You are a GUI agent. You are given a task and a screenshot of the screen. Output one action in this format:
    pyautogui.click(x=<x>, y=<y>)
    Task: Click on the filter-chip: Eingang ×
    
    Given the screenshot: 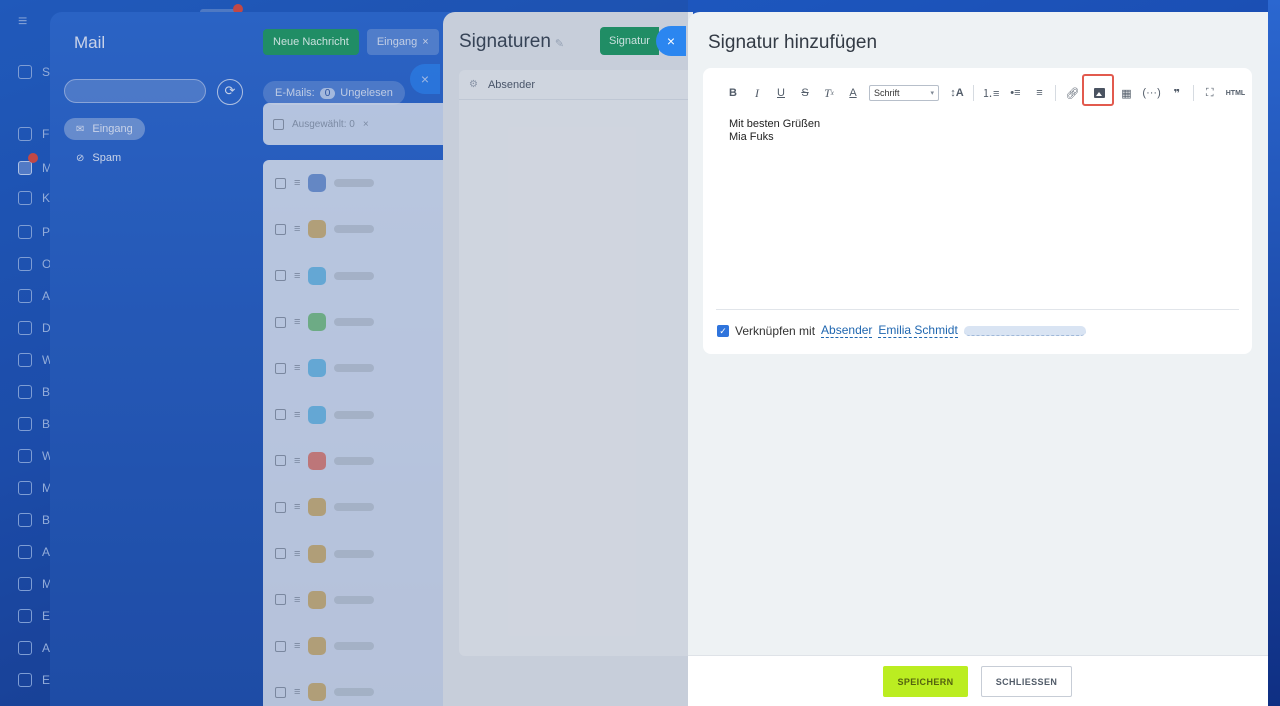 What is the action you would take?
    pyautogui.click(x=402, y=42)
    